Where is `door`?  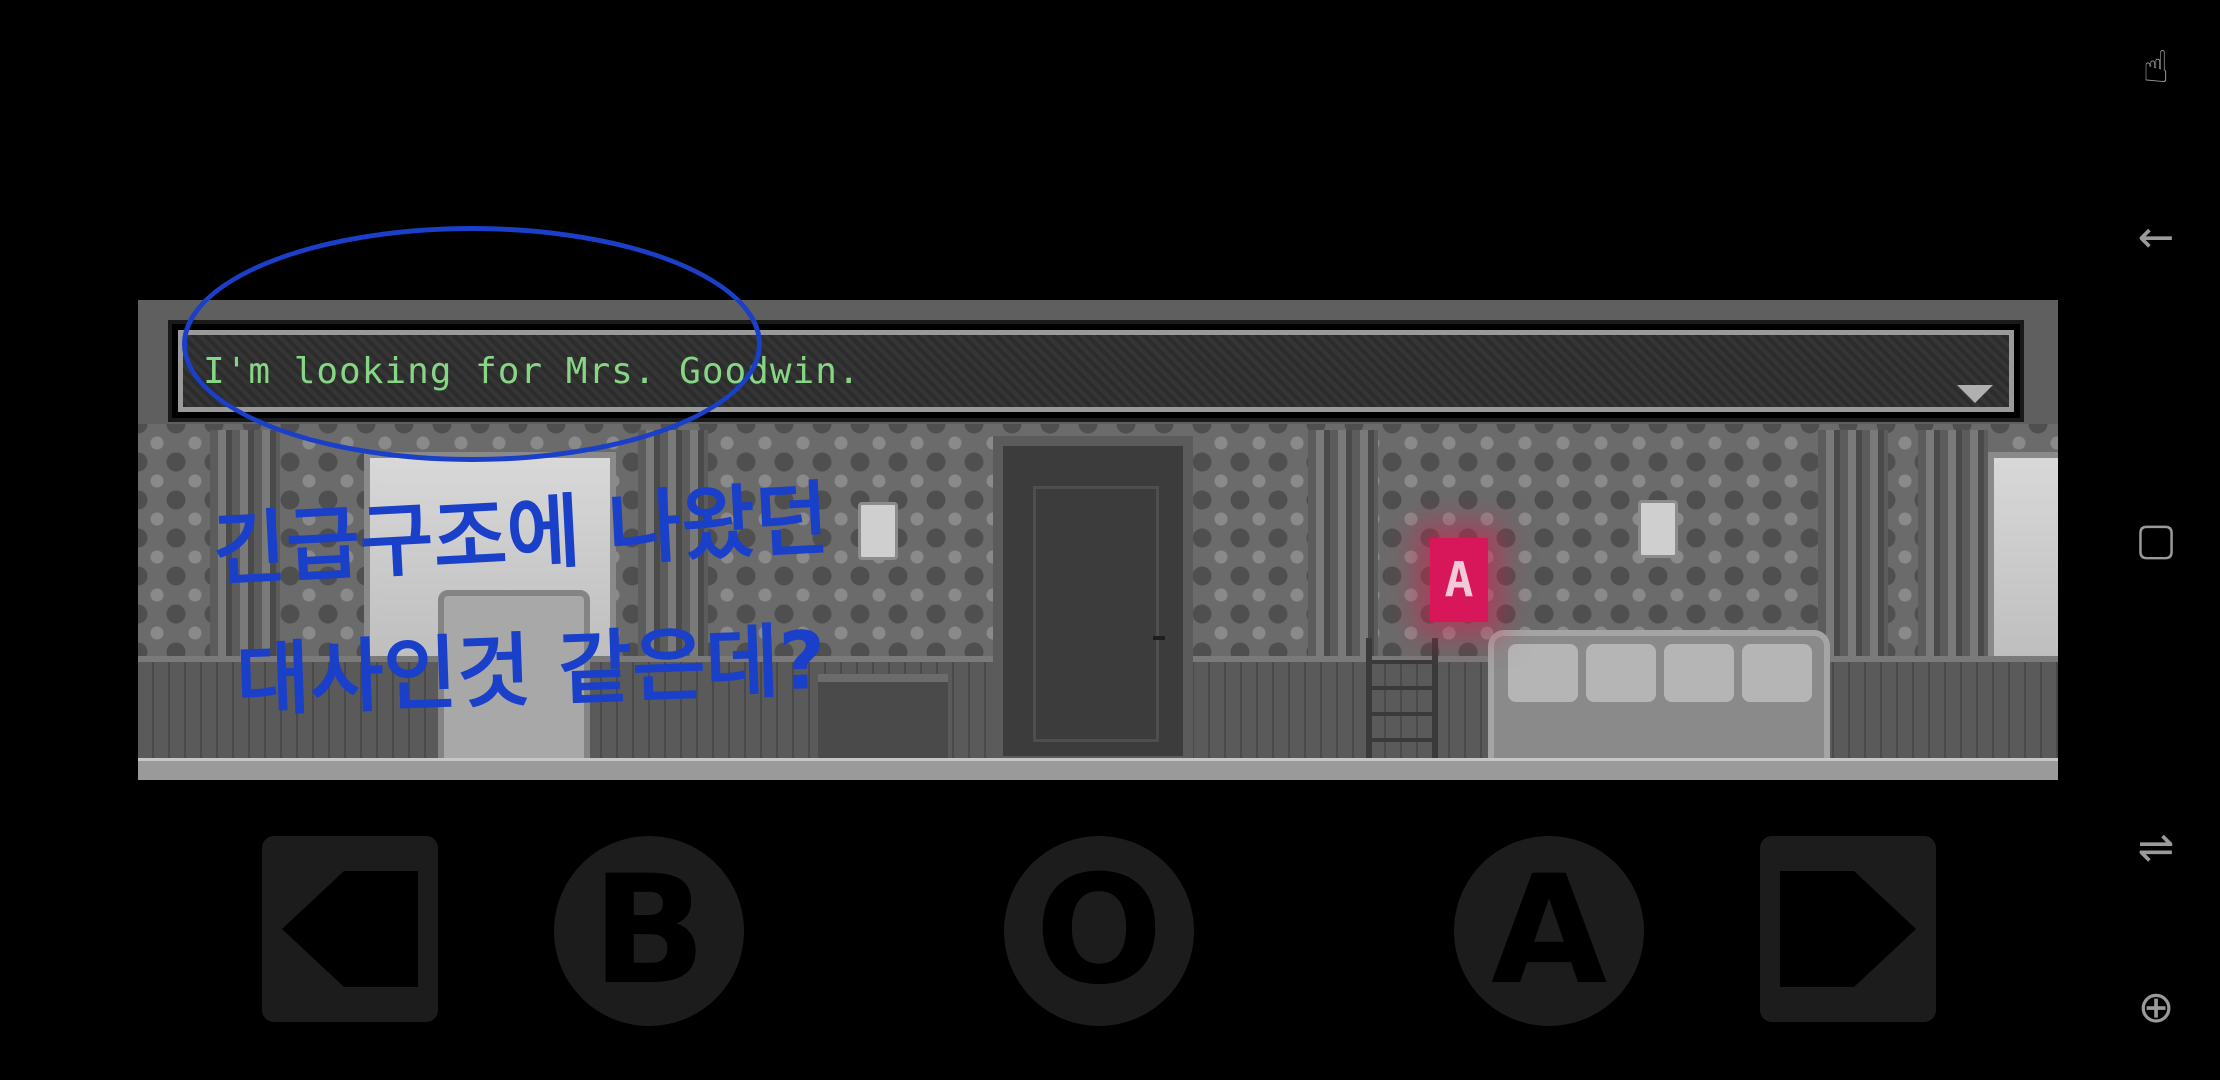 door is located at coordinates (1093, 601).